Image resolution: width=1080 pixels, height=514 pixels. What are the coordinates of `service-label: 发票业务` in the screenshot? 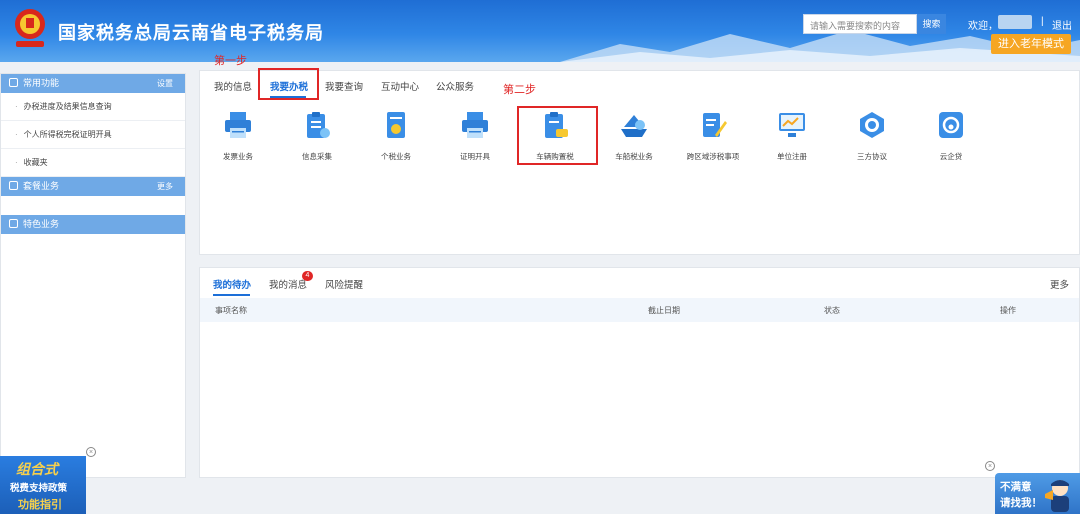 It's located at (238, 156).